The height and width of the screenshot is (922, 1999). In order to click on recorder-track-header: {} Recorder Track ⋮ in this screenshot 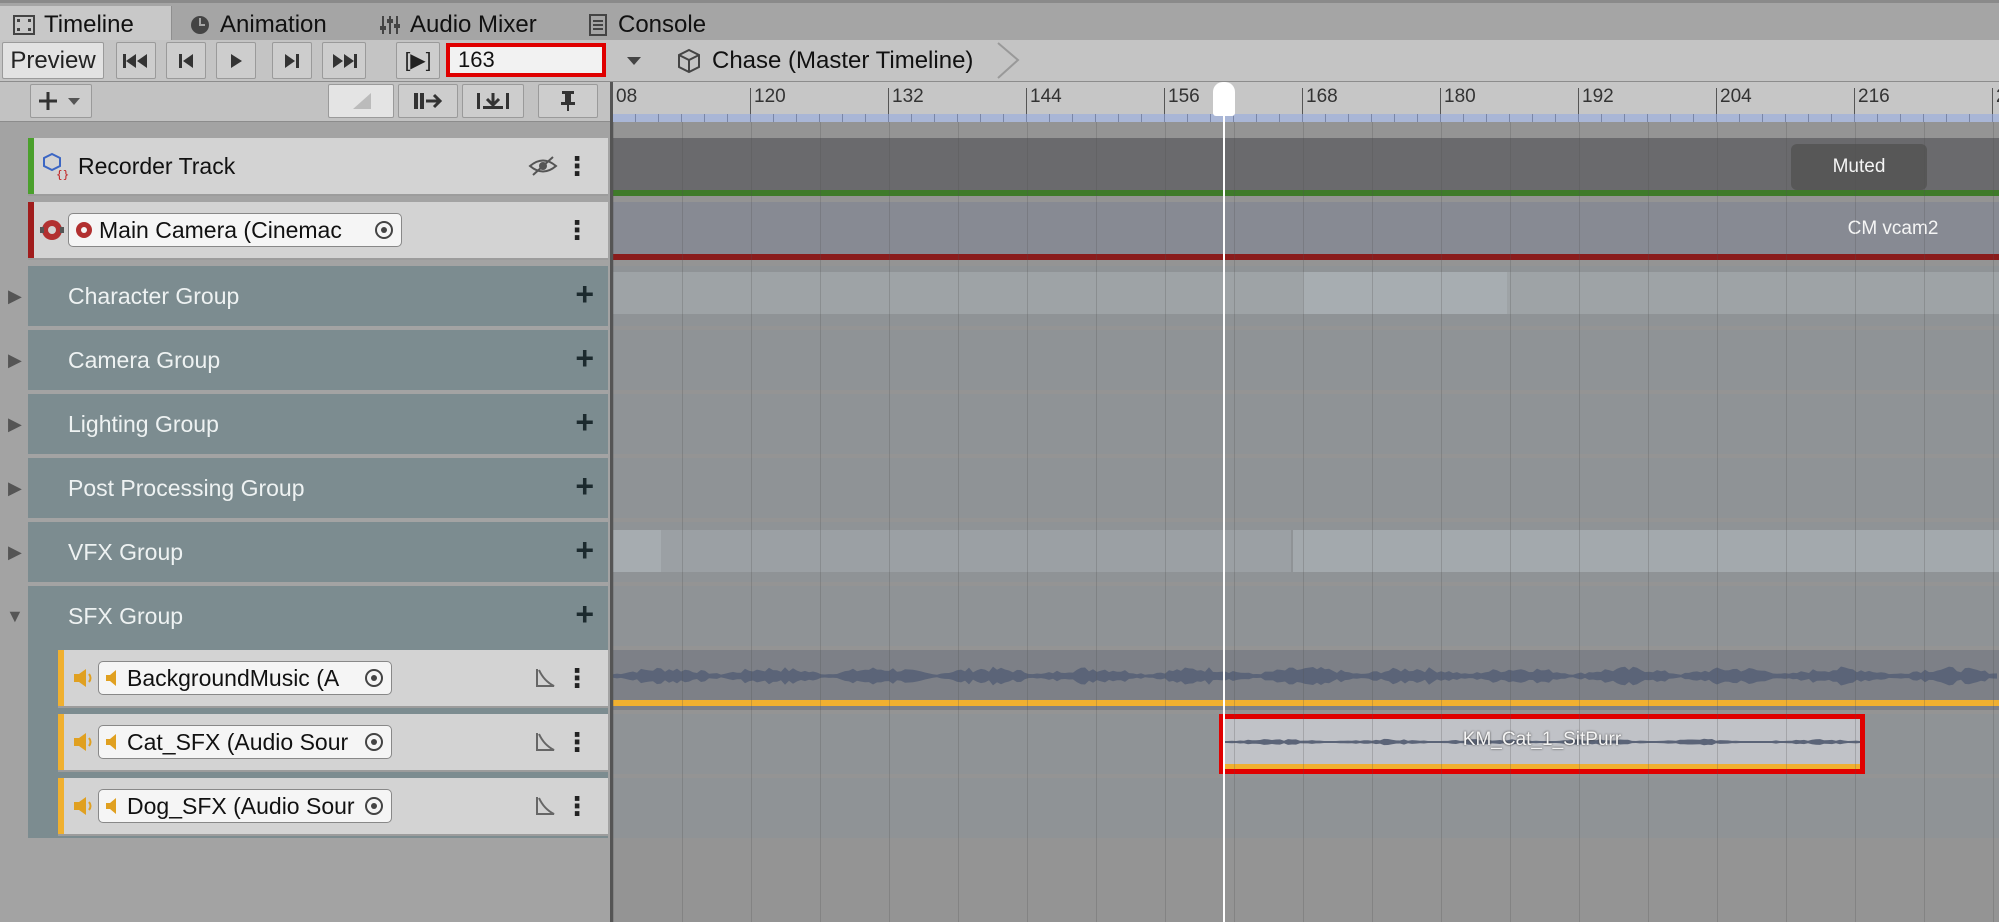, I will do `click(318, 167)`.